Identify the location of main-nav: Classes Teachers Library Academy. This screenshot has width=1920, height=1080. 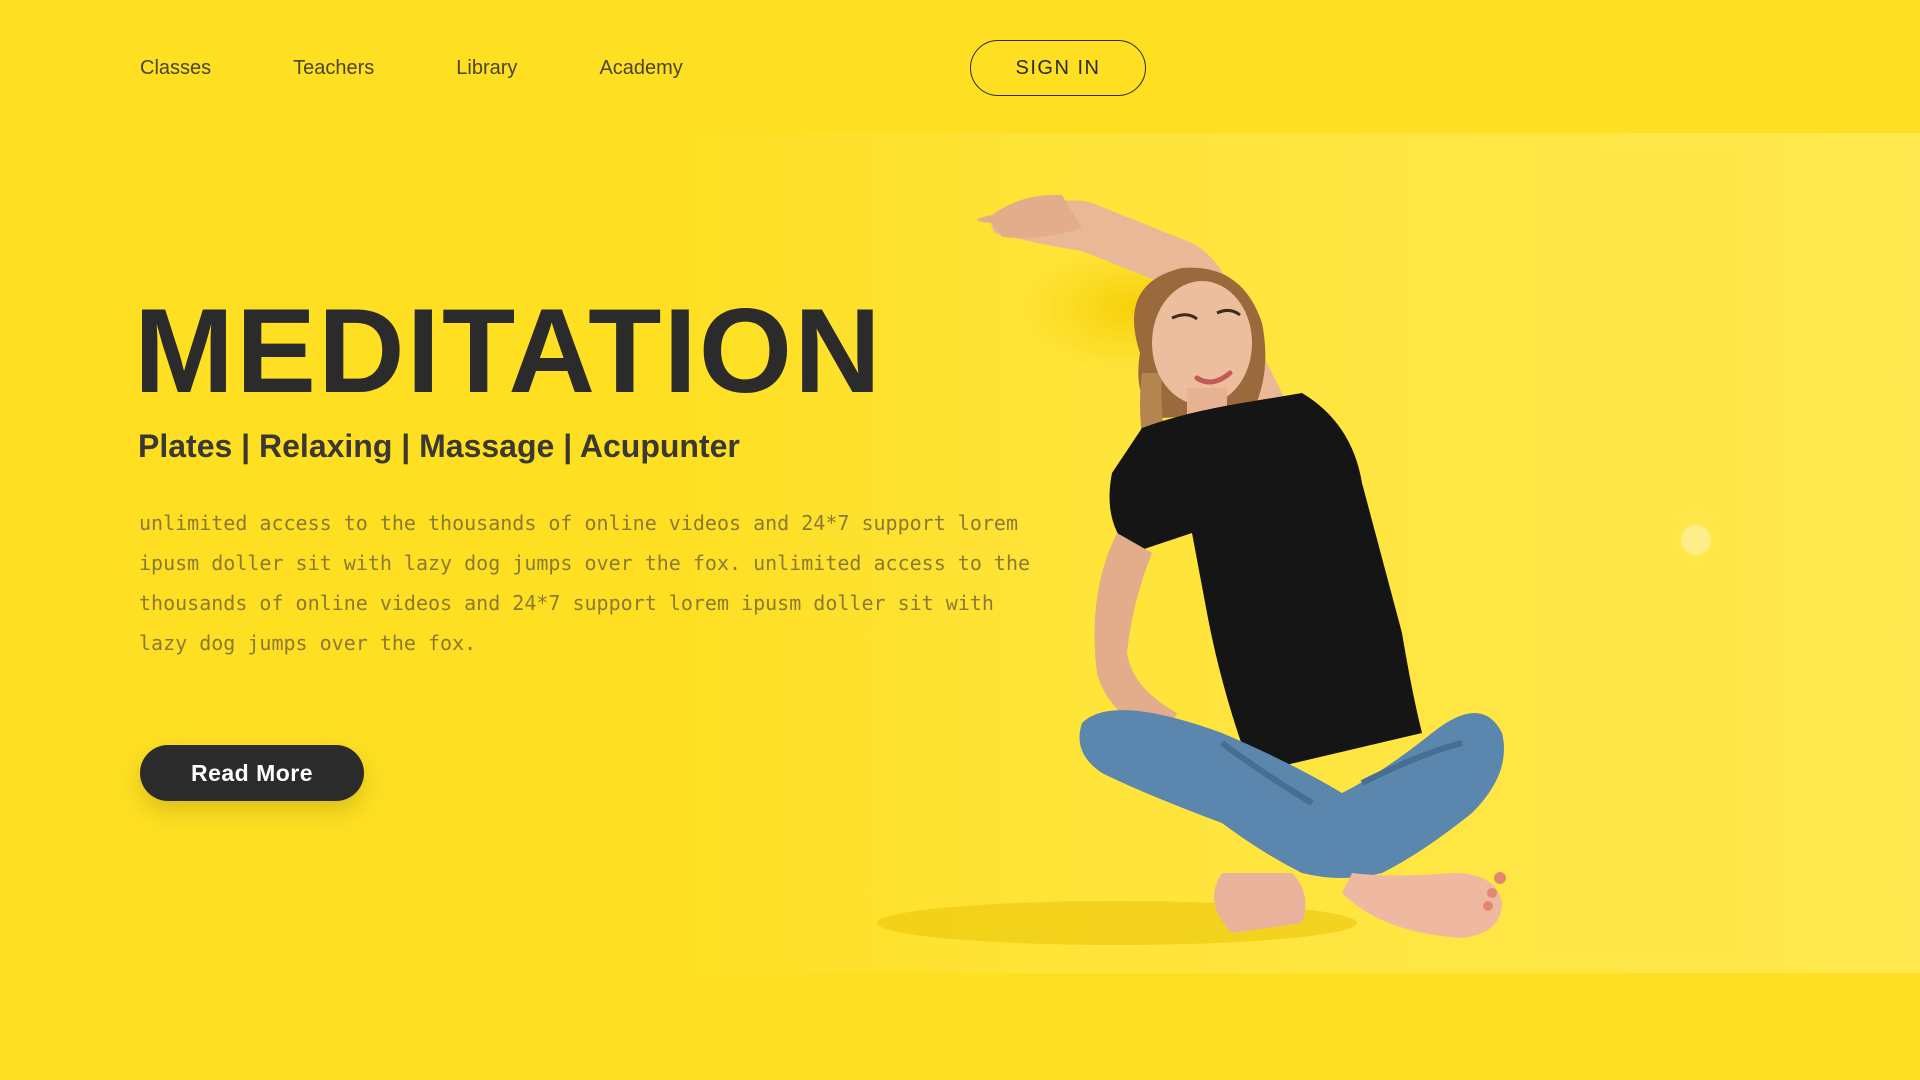
(411, 68).